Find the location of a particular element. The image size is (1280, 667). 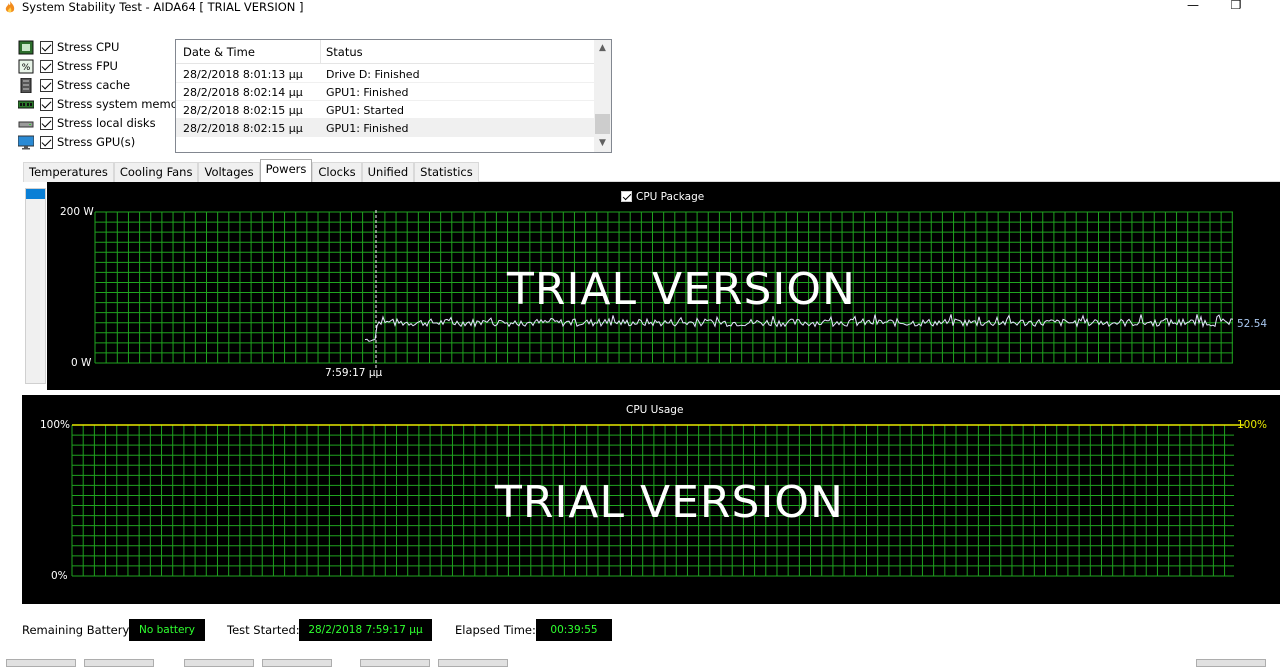

stress-memory-label: Stress system memory is located at coordinates (123, 104).